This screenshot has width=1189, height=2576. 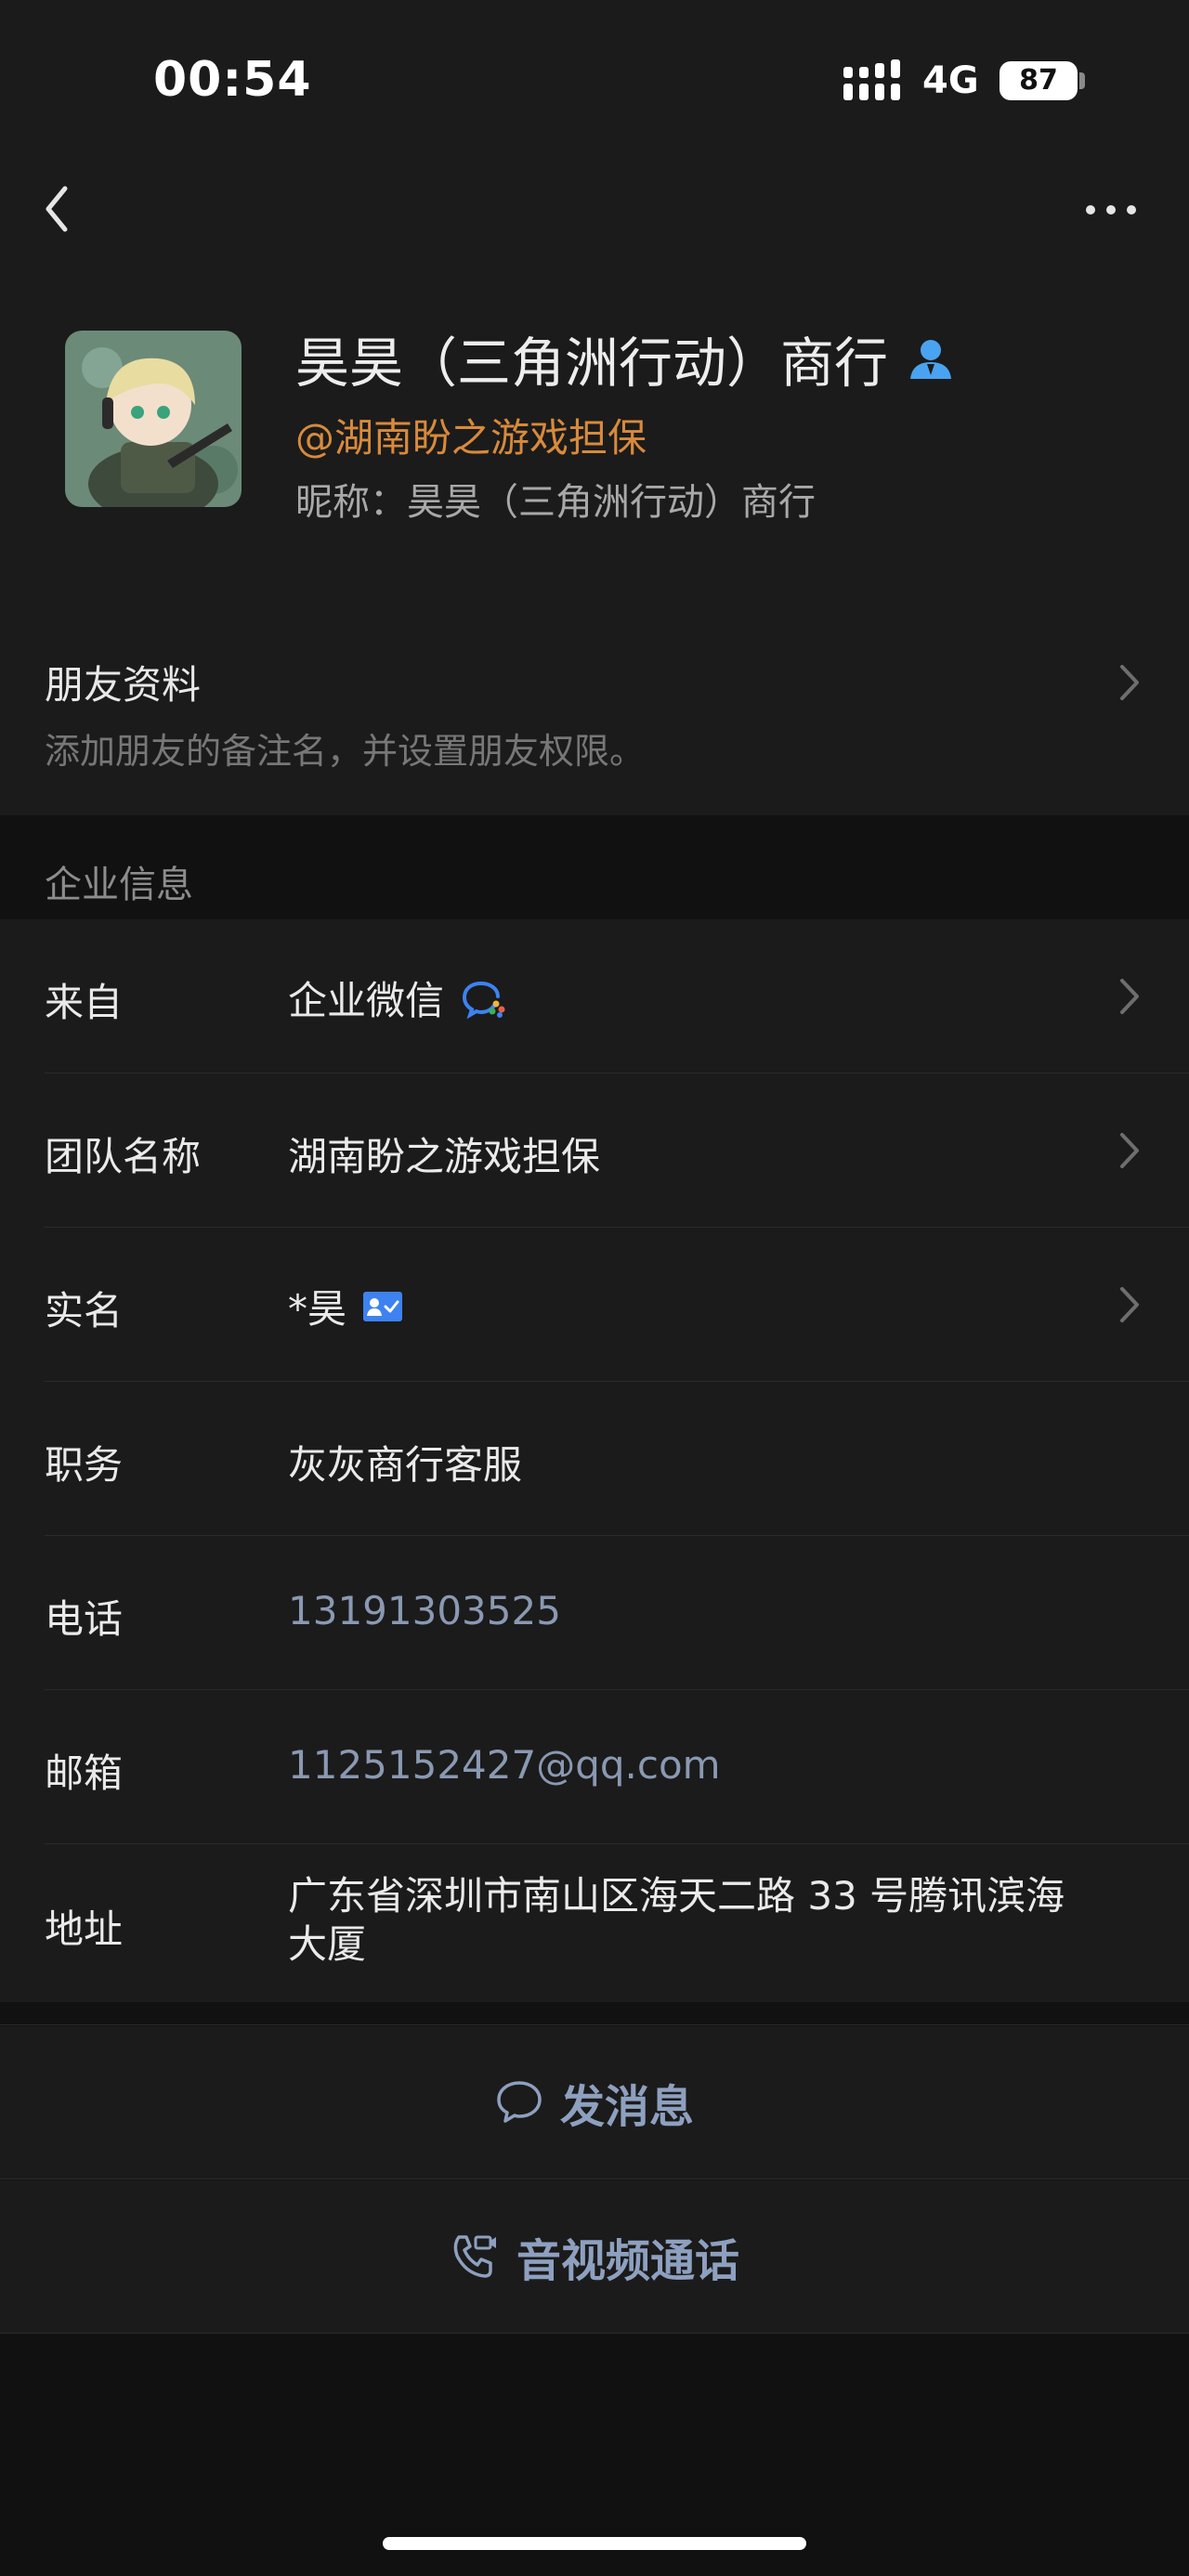 I want to click on id-card-verified-icon, so click(x=383, y=1306).